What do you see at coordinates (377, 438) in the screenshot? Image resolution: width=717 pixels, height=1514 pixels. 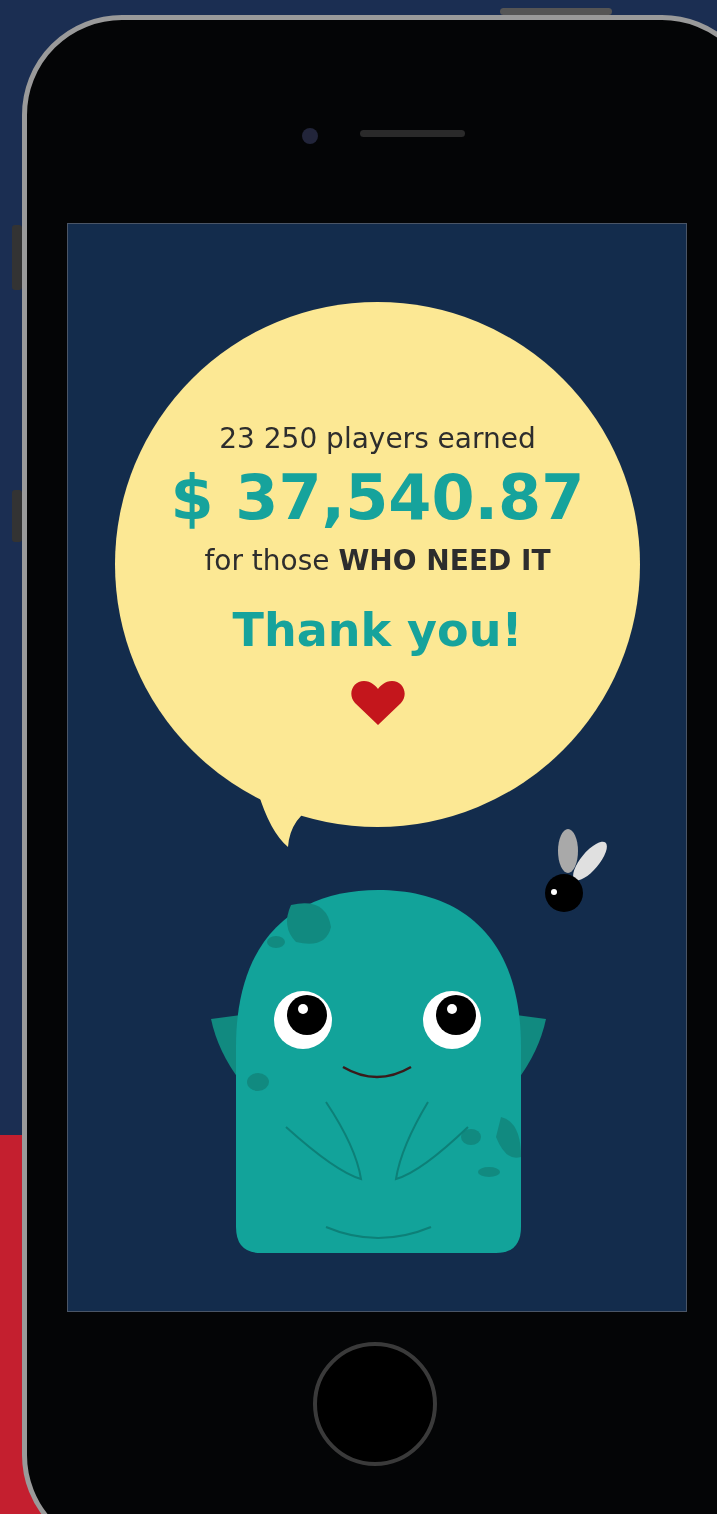 I see `players-text: 23 250 players earned` at bounding box center [377, 438].